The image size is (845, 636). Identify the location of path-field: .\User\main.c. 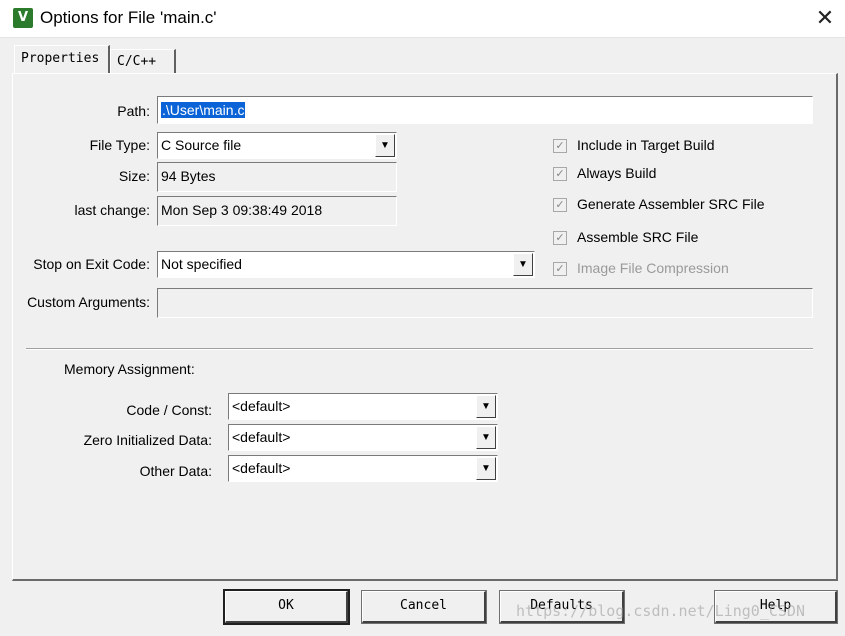
(485, 110).